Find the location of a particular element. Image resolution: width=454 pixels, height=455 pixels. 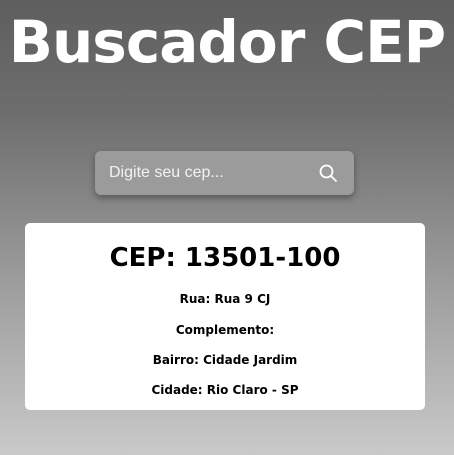

cep-heading: CEP: 13501-100 is located at coordinates (225, 258).